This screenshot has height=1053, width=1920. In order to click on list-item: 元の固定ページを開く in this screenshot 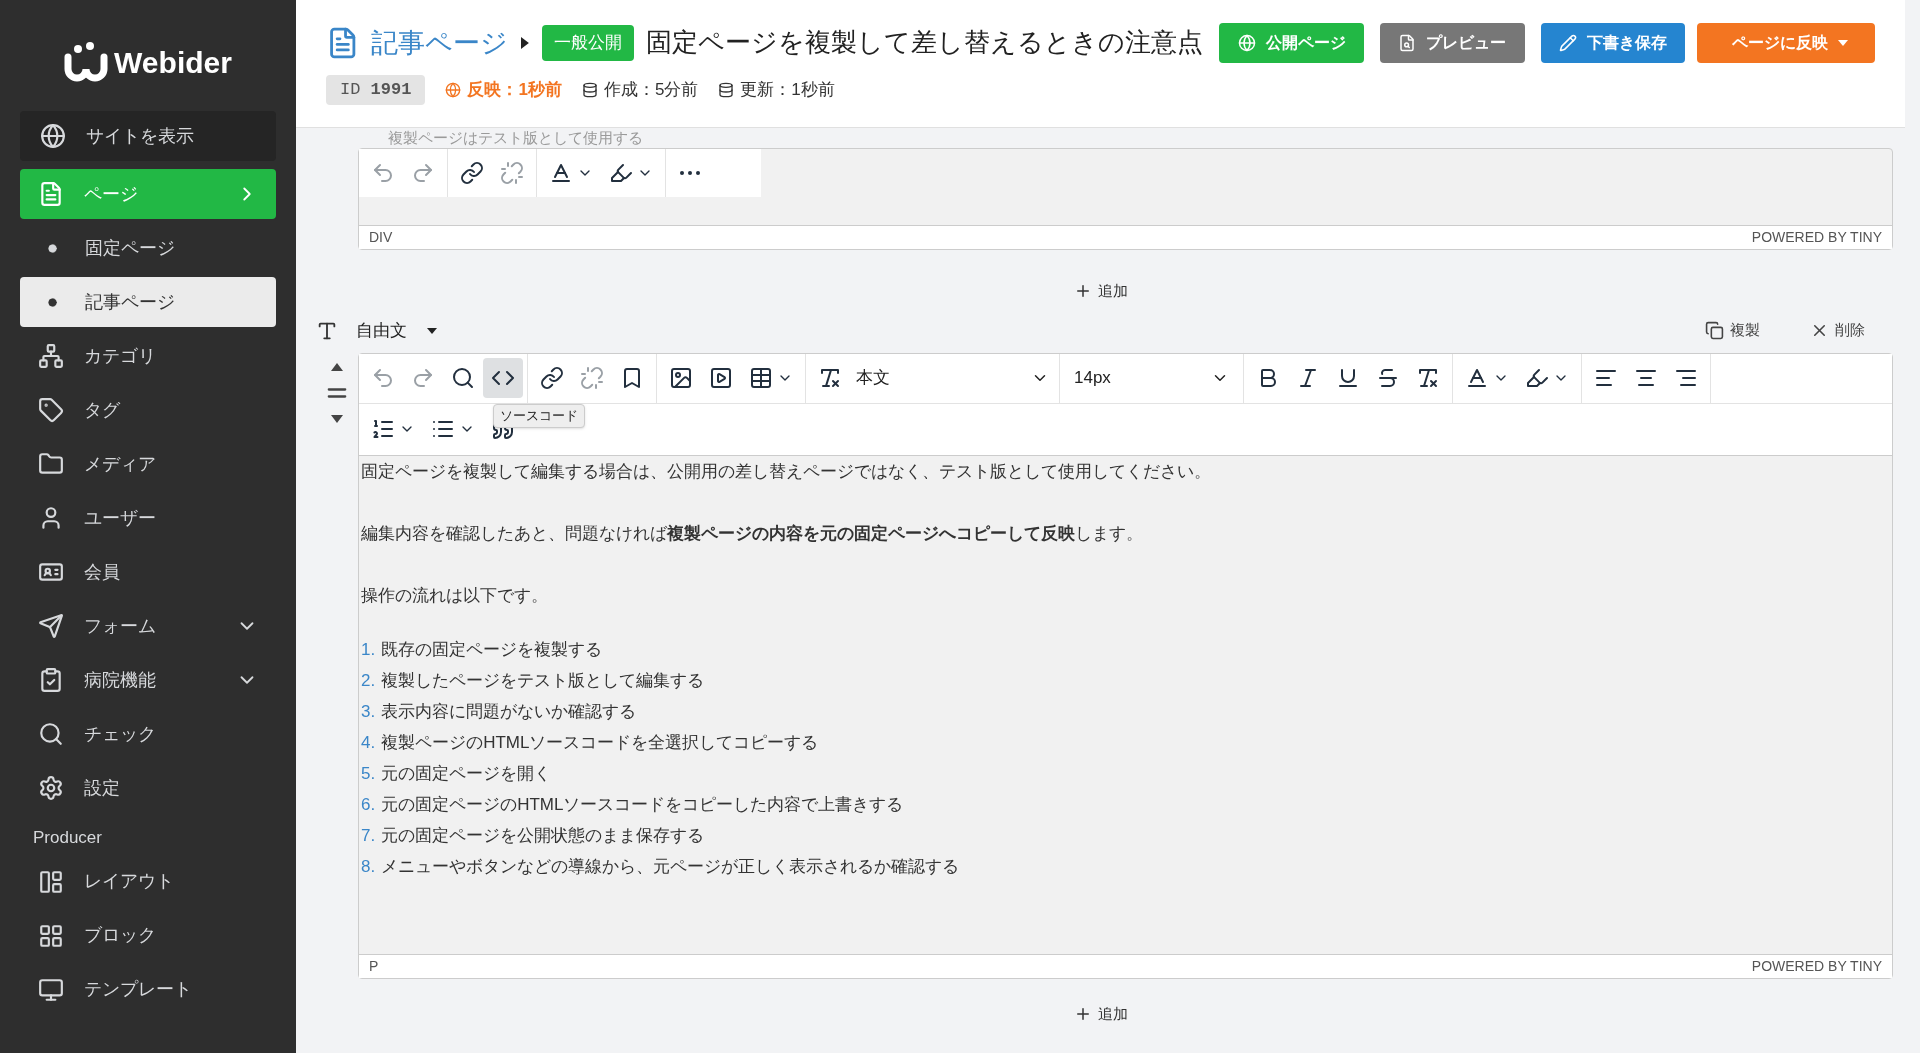, I will do `click(466, 773)`.